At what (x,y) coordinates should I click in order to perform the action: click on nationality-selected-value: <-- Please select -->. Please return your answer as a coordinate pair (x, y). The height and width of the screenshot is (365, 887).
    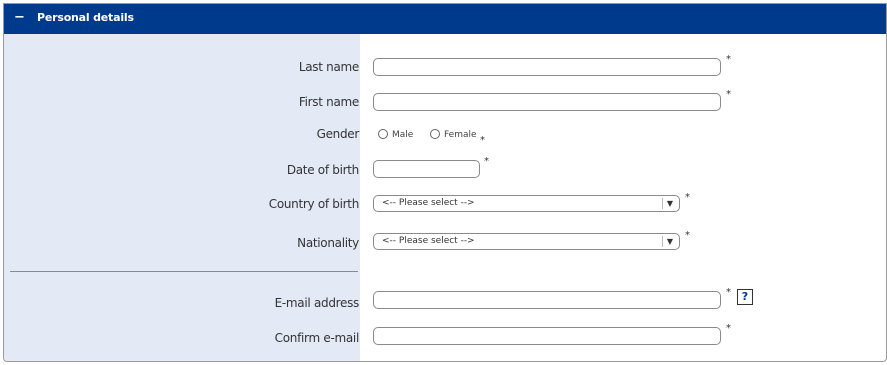
    Looking at the image, I should click on (428, 241).